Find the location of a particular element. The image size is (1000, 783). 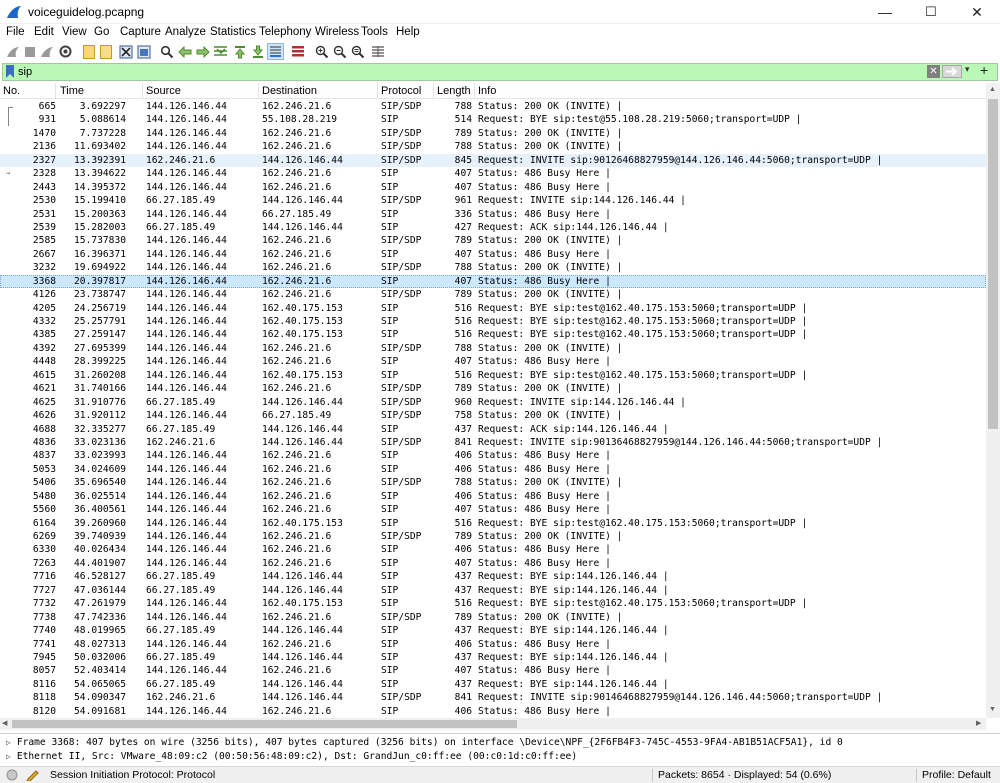

save-file-icon is located at coordinates (105, 51).